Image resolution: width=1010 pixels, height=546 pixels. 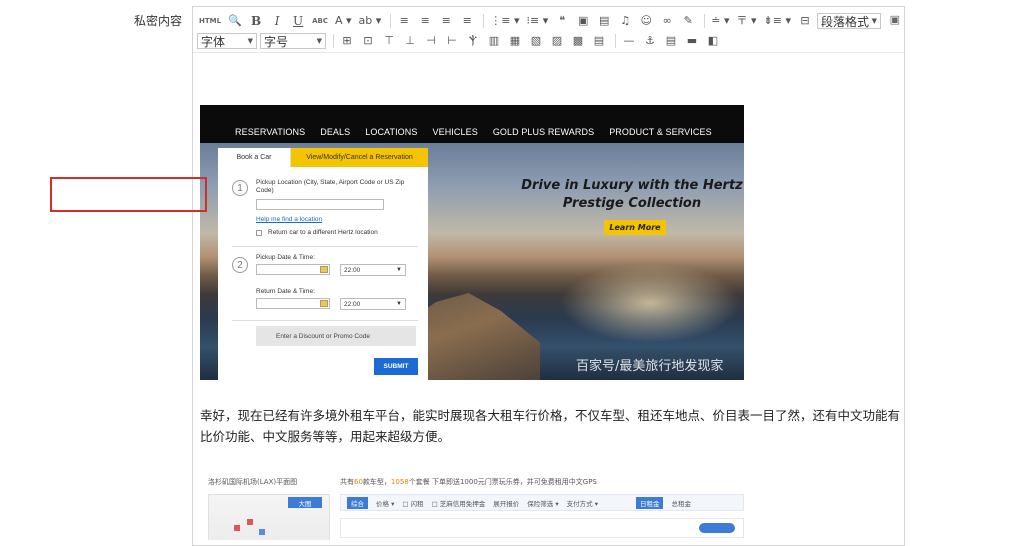 What do you see at coordinates (320, 21) in the screenshot?
I see `strikethrough-button: ABC` at bounding box center [320, 21].